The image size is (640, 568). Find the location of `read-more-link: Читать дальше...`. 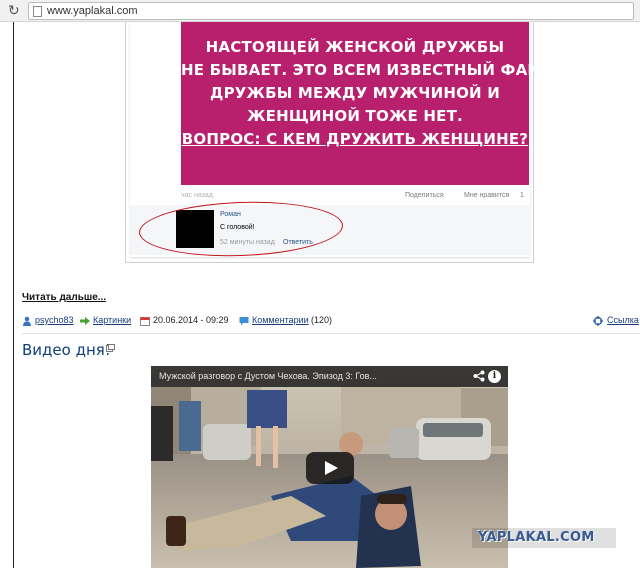

read-more-link: Читать дальше... is located at coordinates (64, 297).